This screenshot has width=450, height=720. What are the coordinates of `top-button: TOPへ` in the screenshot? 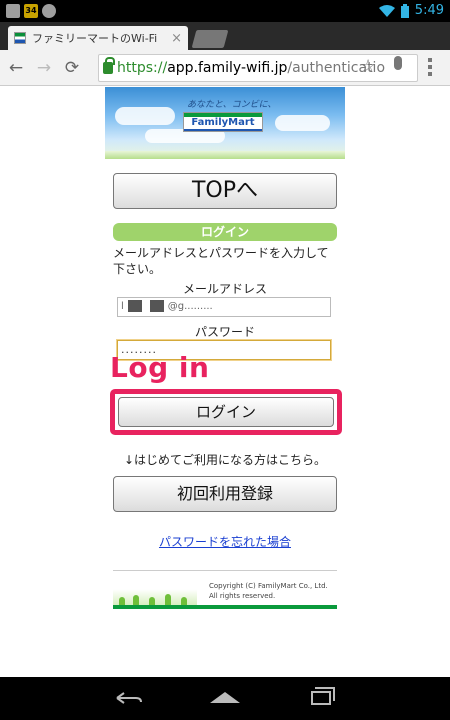 It's located at (225, 191).